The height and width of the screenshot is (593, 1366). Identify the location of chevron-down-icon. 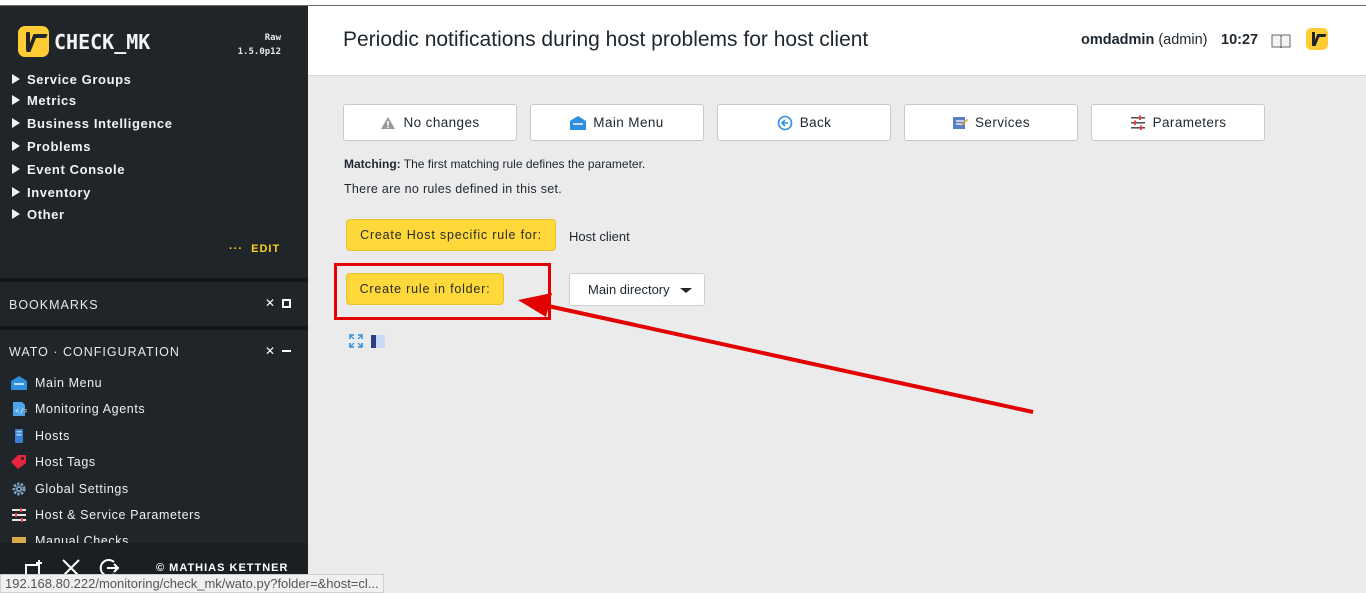
(686, 290).